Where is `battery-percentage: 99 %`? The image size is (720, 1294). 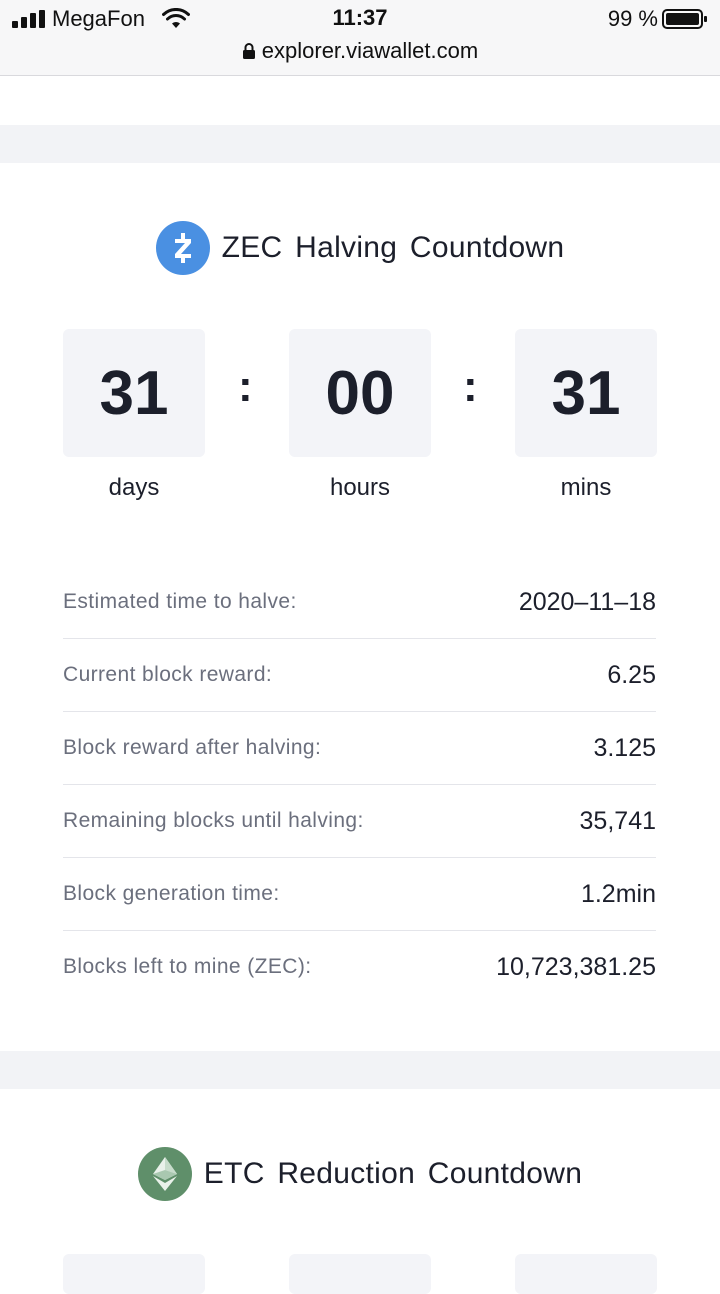 battery-percentage: 99 % is located at coordinates (632, 18).